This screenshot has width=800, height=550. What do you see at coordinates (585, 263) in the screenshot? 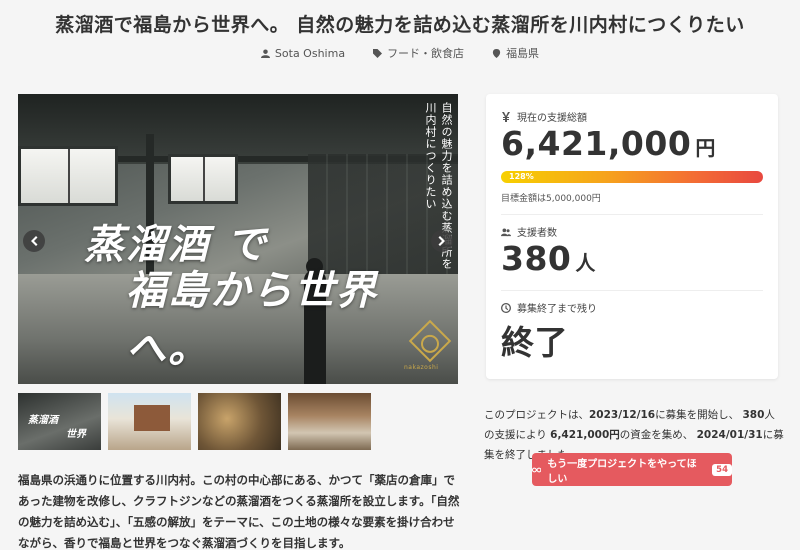
I see `supporters-unit: 人` at bounding box center [585, 263].